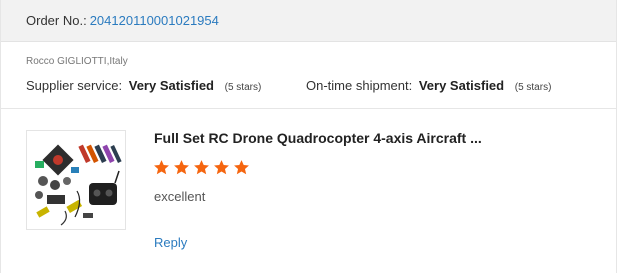  I want to click on drone-kit-product-photo-icon, so click(76, 180).